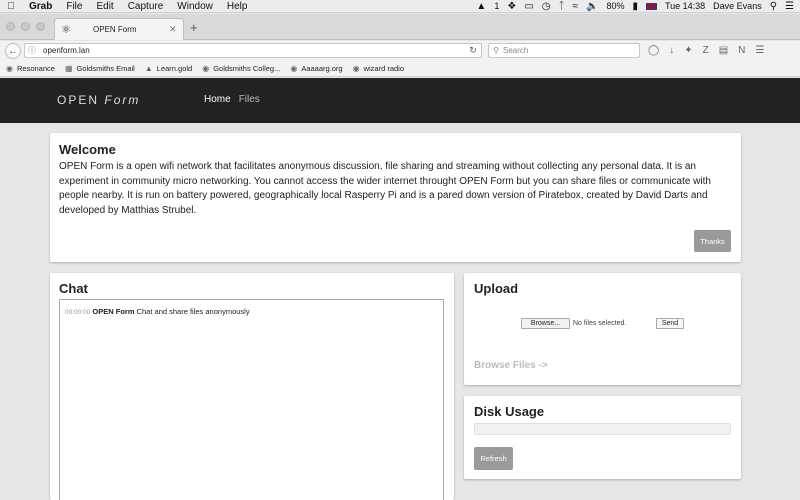  What do you see at coordinates (13, 51) in the screenshot?
I see `back-arrow-icon: ←` at bounding box center [13, 51].